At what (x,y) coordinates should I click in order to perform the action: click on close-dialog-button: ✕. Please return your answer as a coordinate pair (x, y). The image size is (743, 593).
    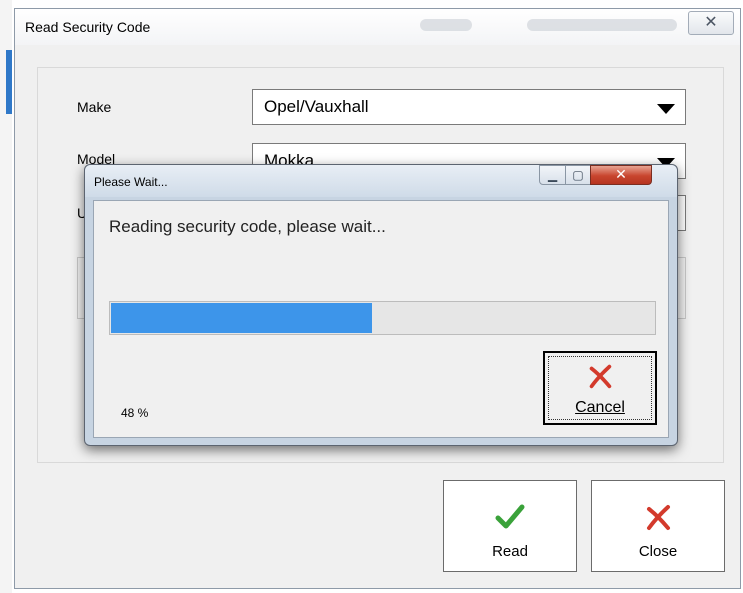
    Looking at the image, I should click on (621, 175).